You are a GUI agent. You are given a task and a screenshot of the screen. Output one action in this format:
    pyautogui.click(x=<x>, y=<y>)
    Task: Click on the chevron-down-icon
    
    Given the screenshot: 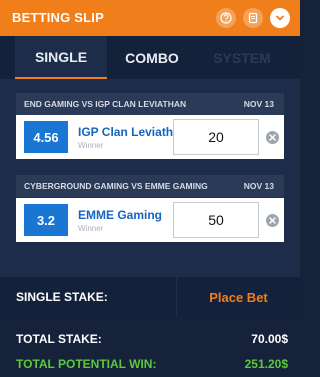 What is the action you would take?
    pyautogui.click(x=280, y=18)
    